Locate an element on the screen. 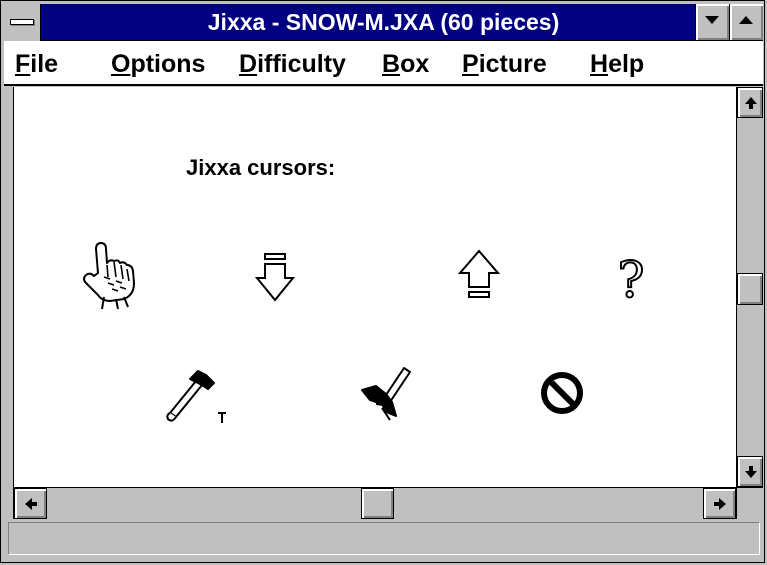 This screenshot has width=767, height=565. arrow-up-icon is located at coordinates (479, 273).